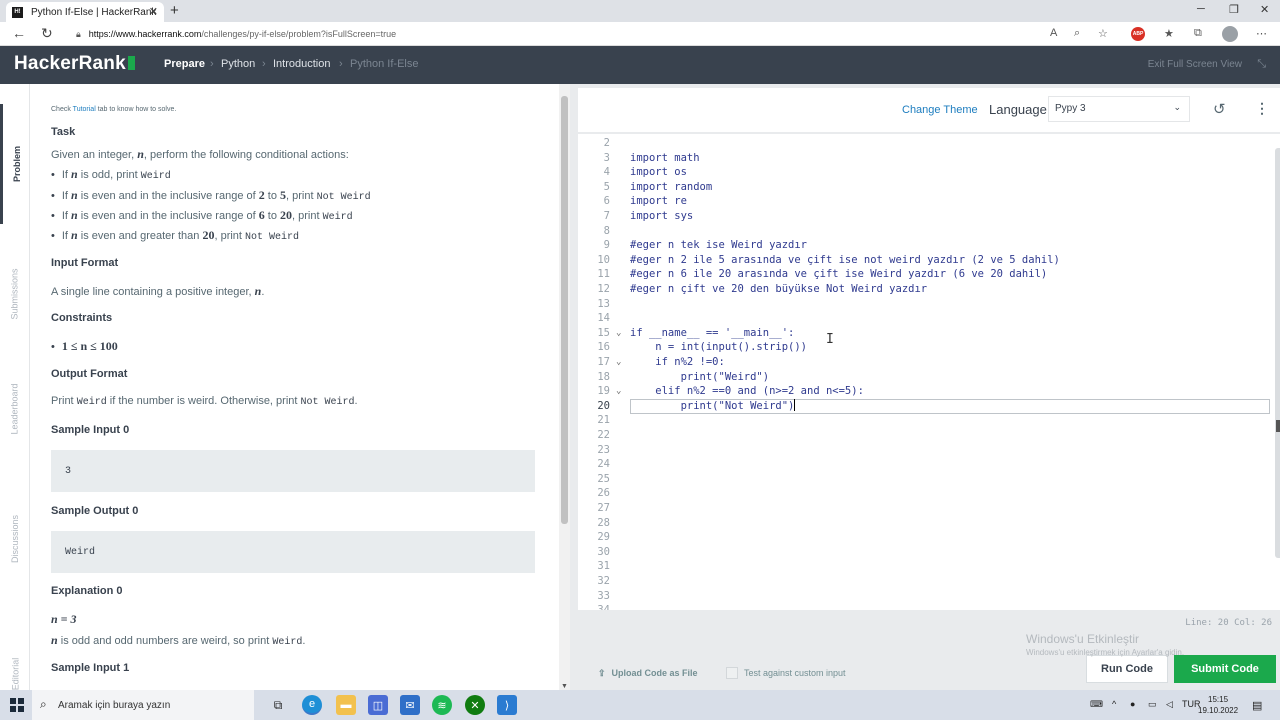  What do you see at coordinates (1198, 33) in the screenshot?
I see `collections-icon: ⧉` at bounding box center [1198, 33].